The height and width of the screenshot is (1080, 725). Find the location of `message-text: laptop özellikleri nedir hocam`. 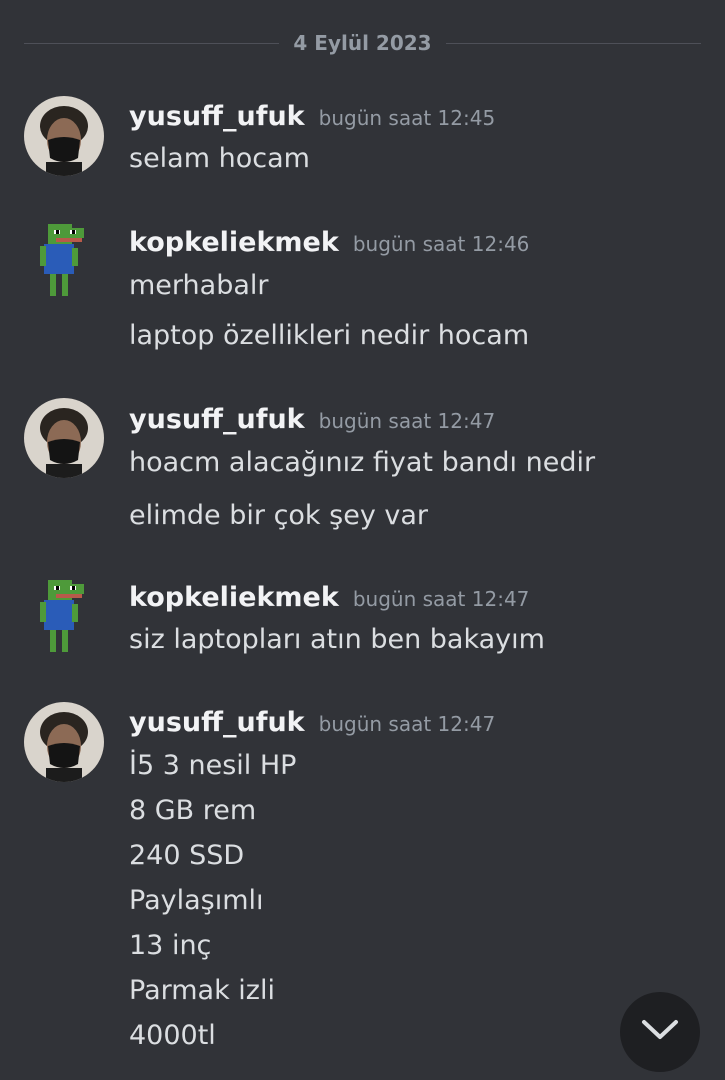

message-text: laptop özellikleri nedir hocam is located at coordinates (329, 335).